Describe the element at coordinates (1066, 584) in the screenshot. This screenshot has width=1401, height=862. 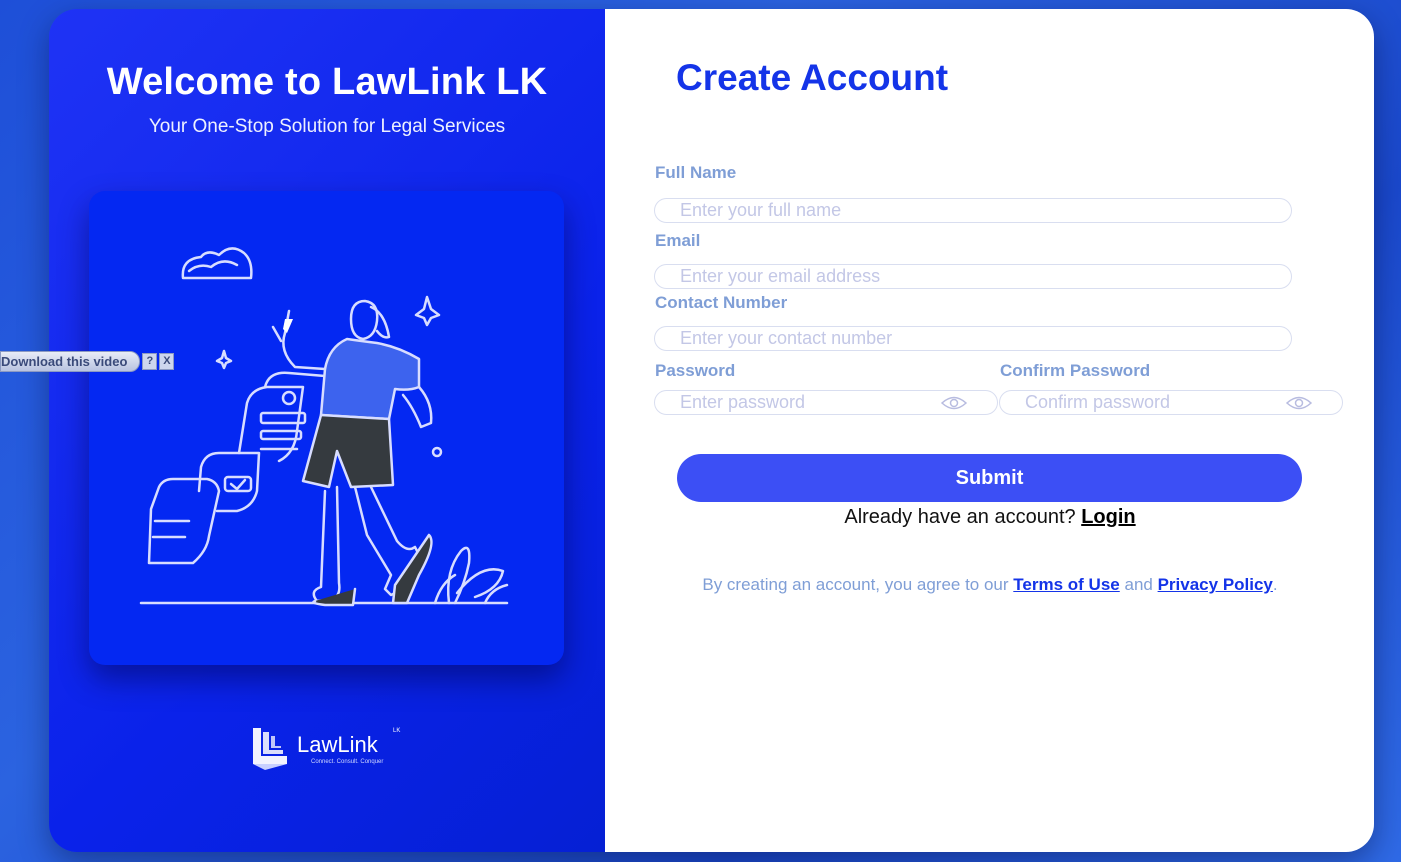
I see `terms-of-use-link: Terms of Use` at that location.